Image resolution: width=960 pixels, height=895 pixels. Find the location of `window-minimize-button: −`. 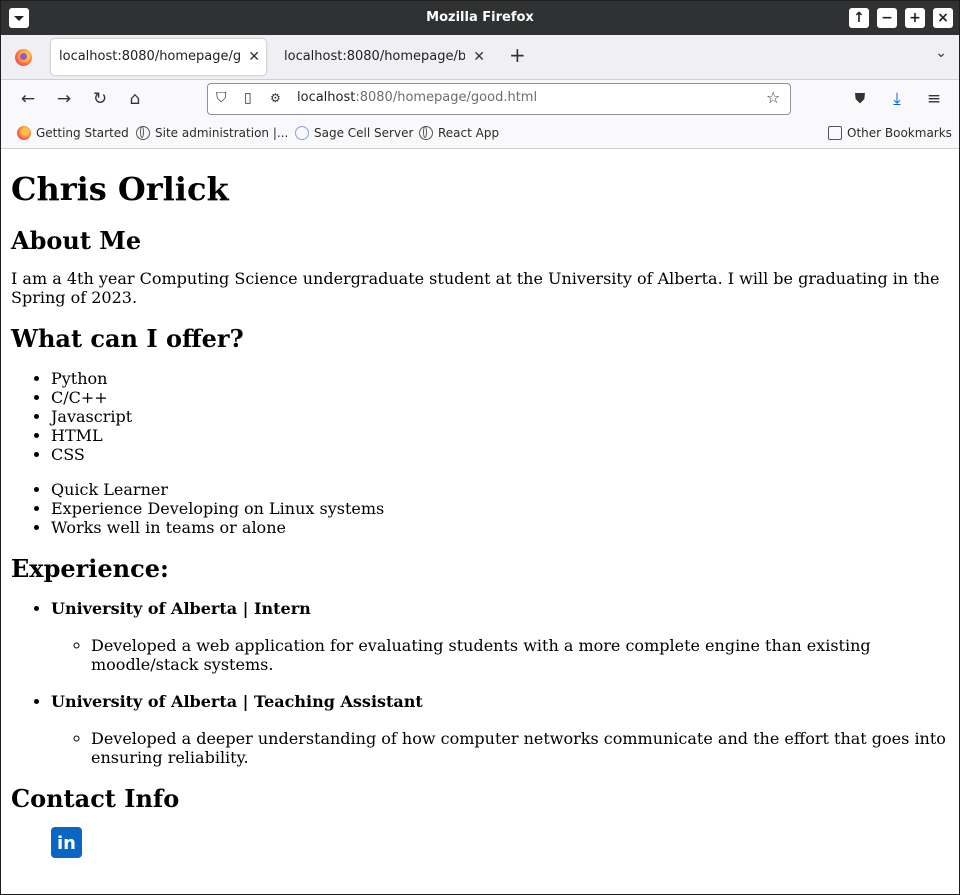

window-minimize-button: − is located at coordinates (887, 18).